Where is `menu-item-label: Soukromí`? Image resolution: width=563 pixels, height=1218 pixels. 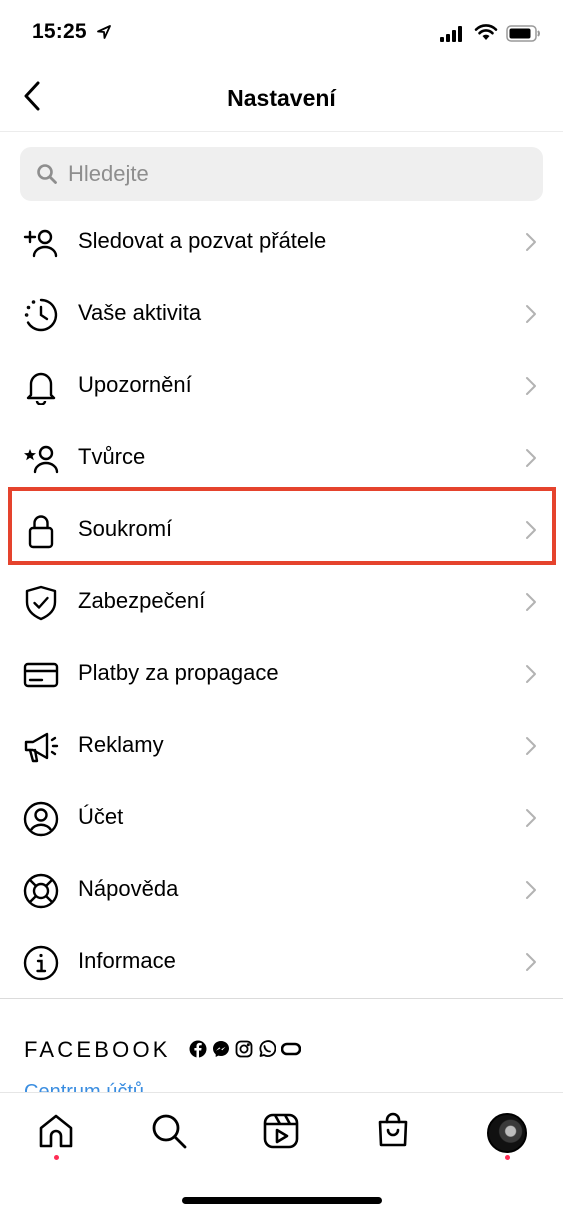
menu-item-label: Soukromí is located at coordinates (125, 528).